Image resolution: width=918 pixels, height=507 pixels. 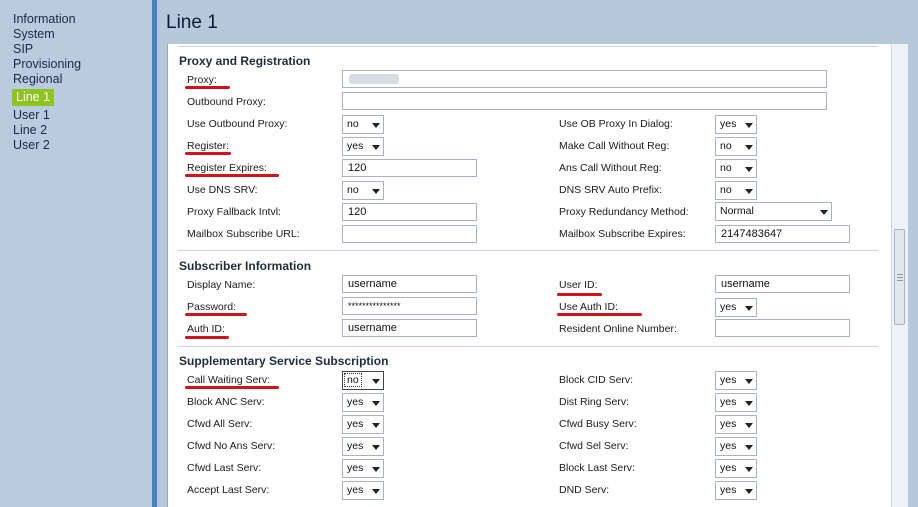 I want to click on block-last-select: yes, so click(x=736, y=468).